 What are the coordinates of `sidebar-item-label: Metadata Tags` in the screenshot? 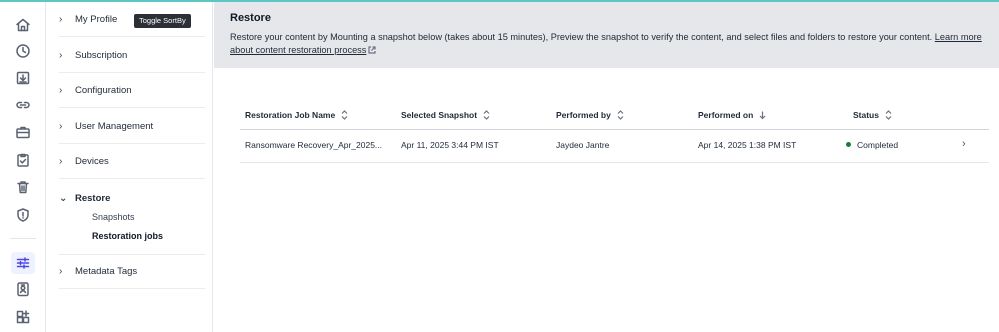 It's located at (106, 271).